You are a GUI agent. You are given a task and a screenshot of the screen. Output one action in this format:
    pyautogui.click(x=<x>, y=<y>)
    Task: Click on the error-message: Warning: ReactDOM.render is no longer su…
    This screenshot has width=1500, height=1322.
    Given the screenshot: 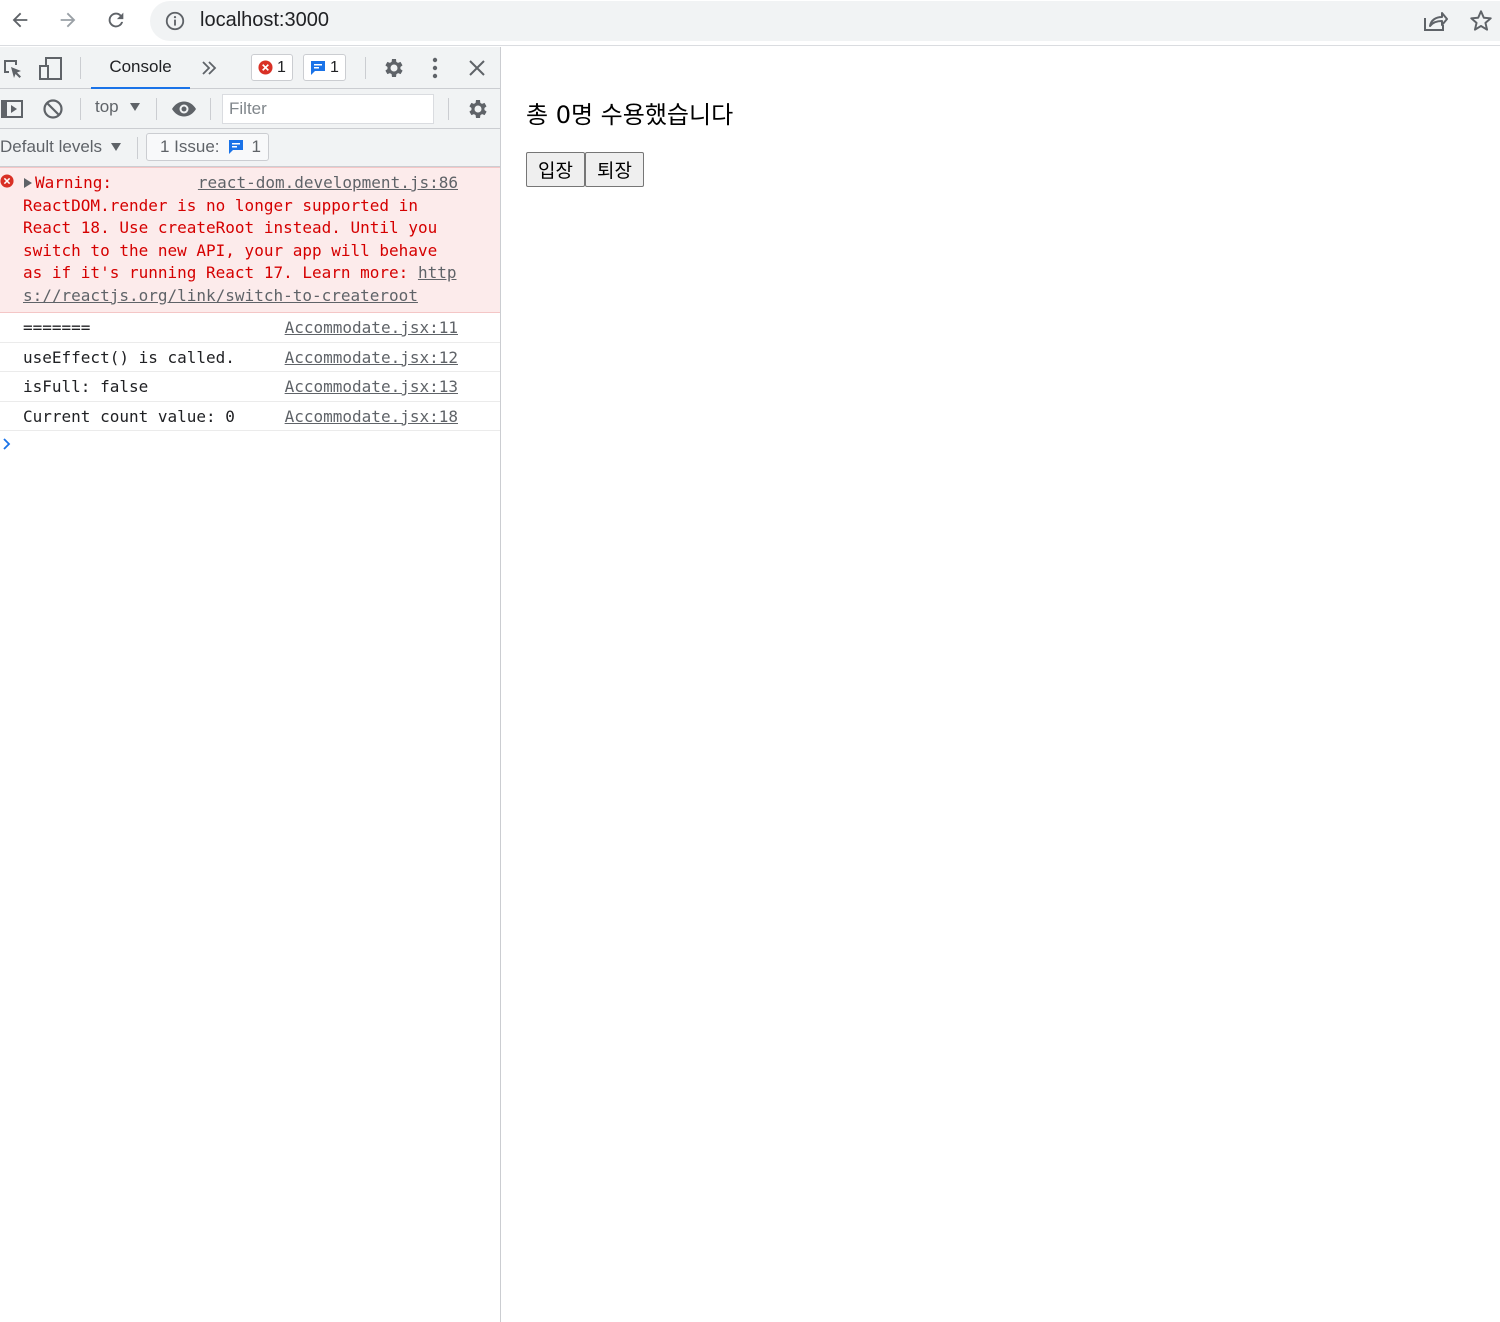 What is the action you would take?
    pyautogui.click(x=250, y=240)
    